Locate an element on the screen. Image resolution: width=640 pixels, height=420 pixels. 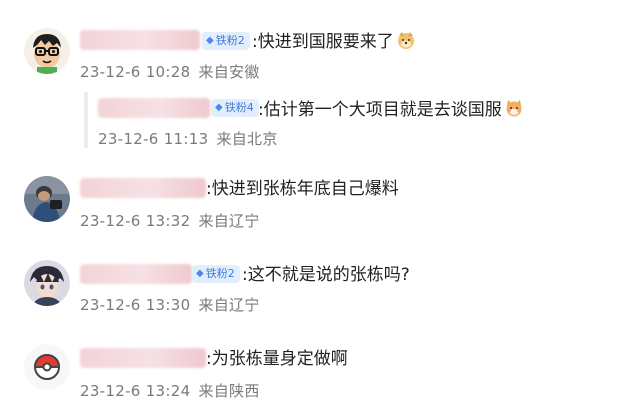
comment-time: 23-12-6 13:32 is located at coordinates (135, 221).